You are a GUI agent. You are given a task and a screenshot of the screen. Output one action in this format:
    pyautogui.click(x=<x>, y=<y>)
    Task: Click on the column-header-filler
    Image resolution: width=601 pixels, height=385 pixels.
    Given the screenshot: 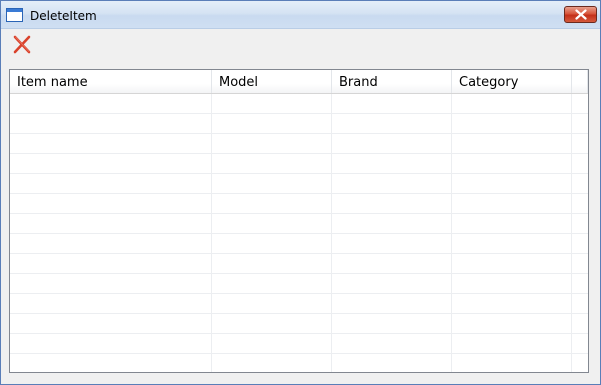 What is the action you would take?
    pyautogui.click(x=580, y=81)
    